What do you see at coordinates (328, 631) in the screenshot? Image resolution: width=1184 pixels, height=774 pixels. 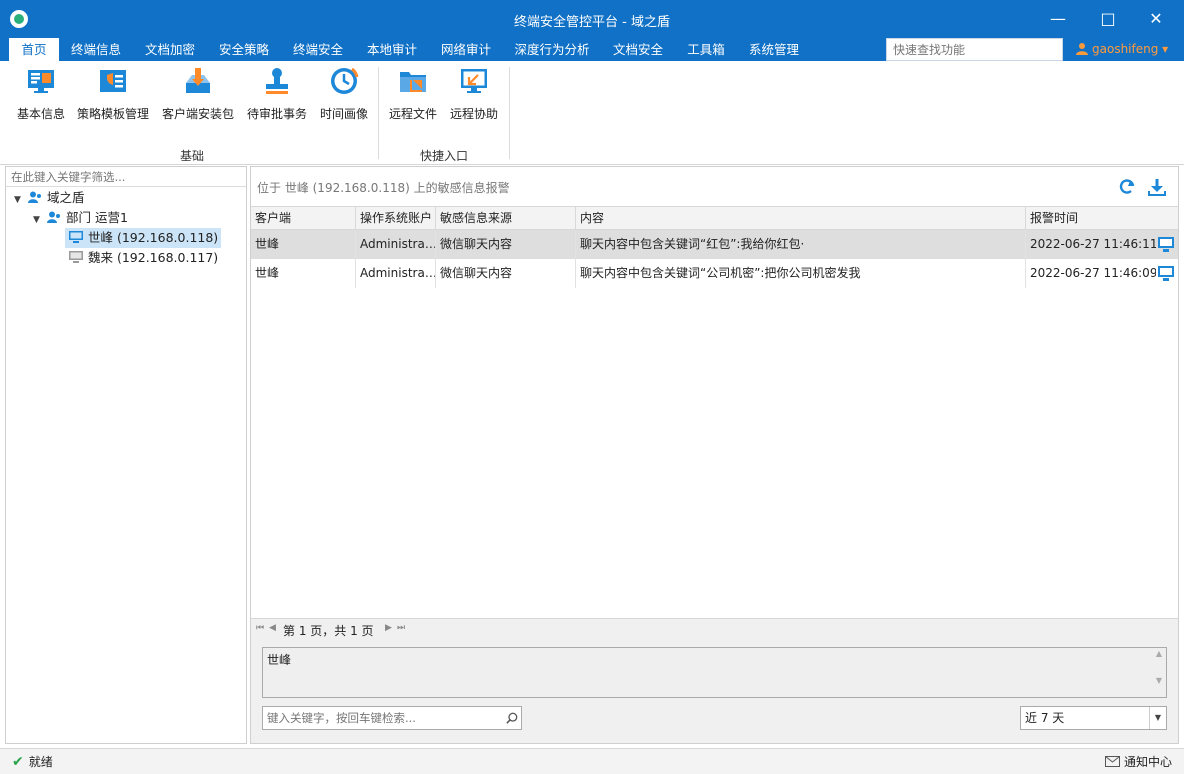 I see `page-indicator: 第 1 页，共 1 页` at bounding box center [328, 631].